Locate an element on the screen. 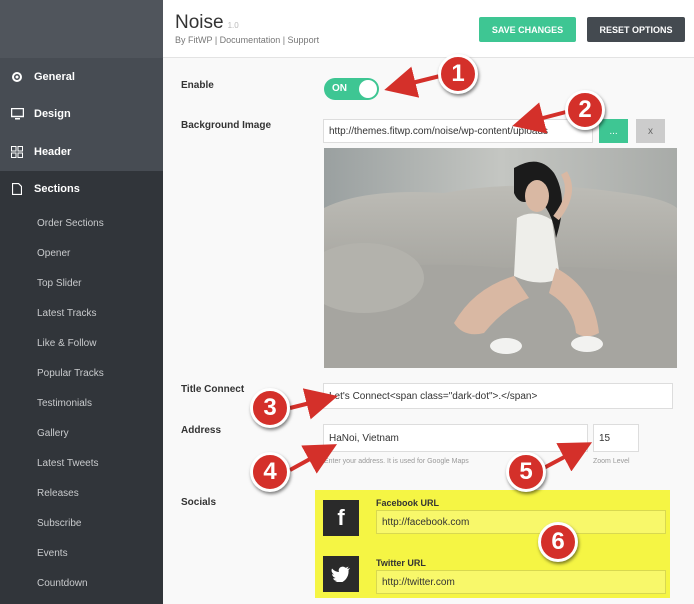 The image size is (694, 604). byline-links: By FitWP | Documentation | Support is located at coordinates (247, 40).